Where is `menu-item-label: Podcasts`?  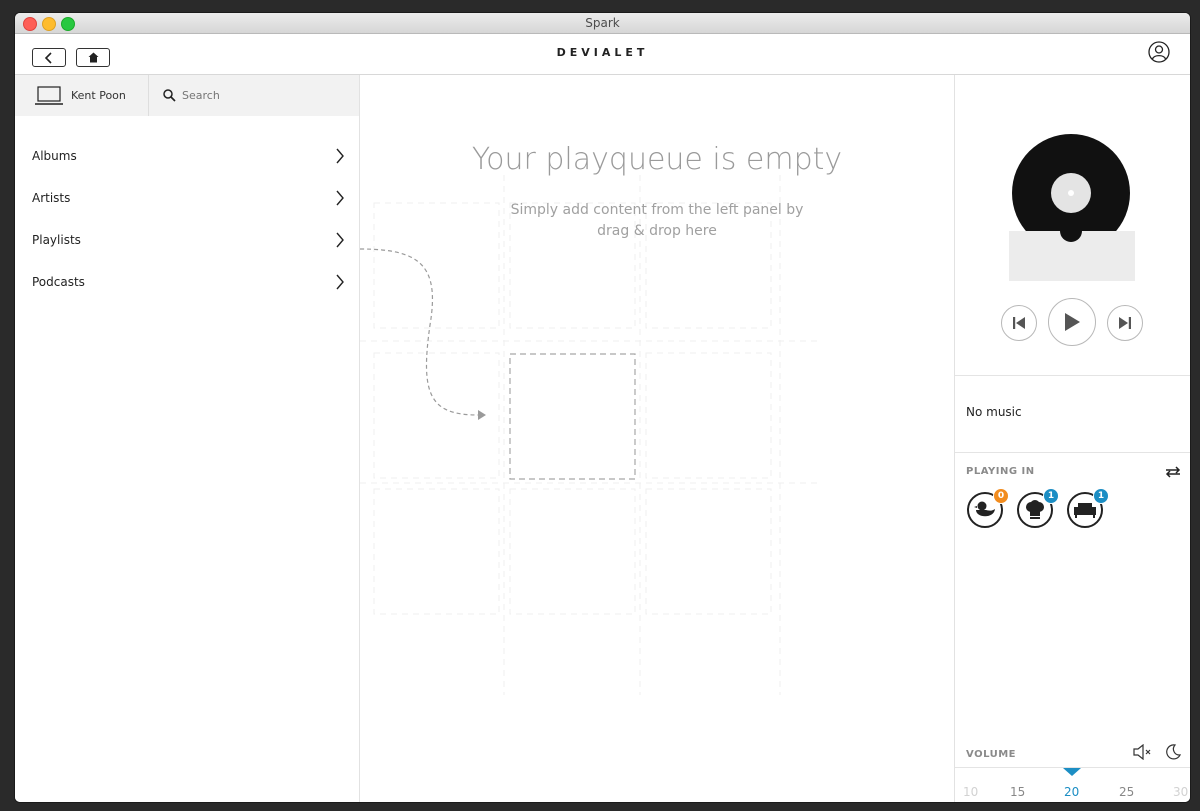 menu-item-label: Podcasts is located at coordinates (58, 282).